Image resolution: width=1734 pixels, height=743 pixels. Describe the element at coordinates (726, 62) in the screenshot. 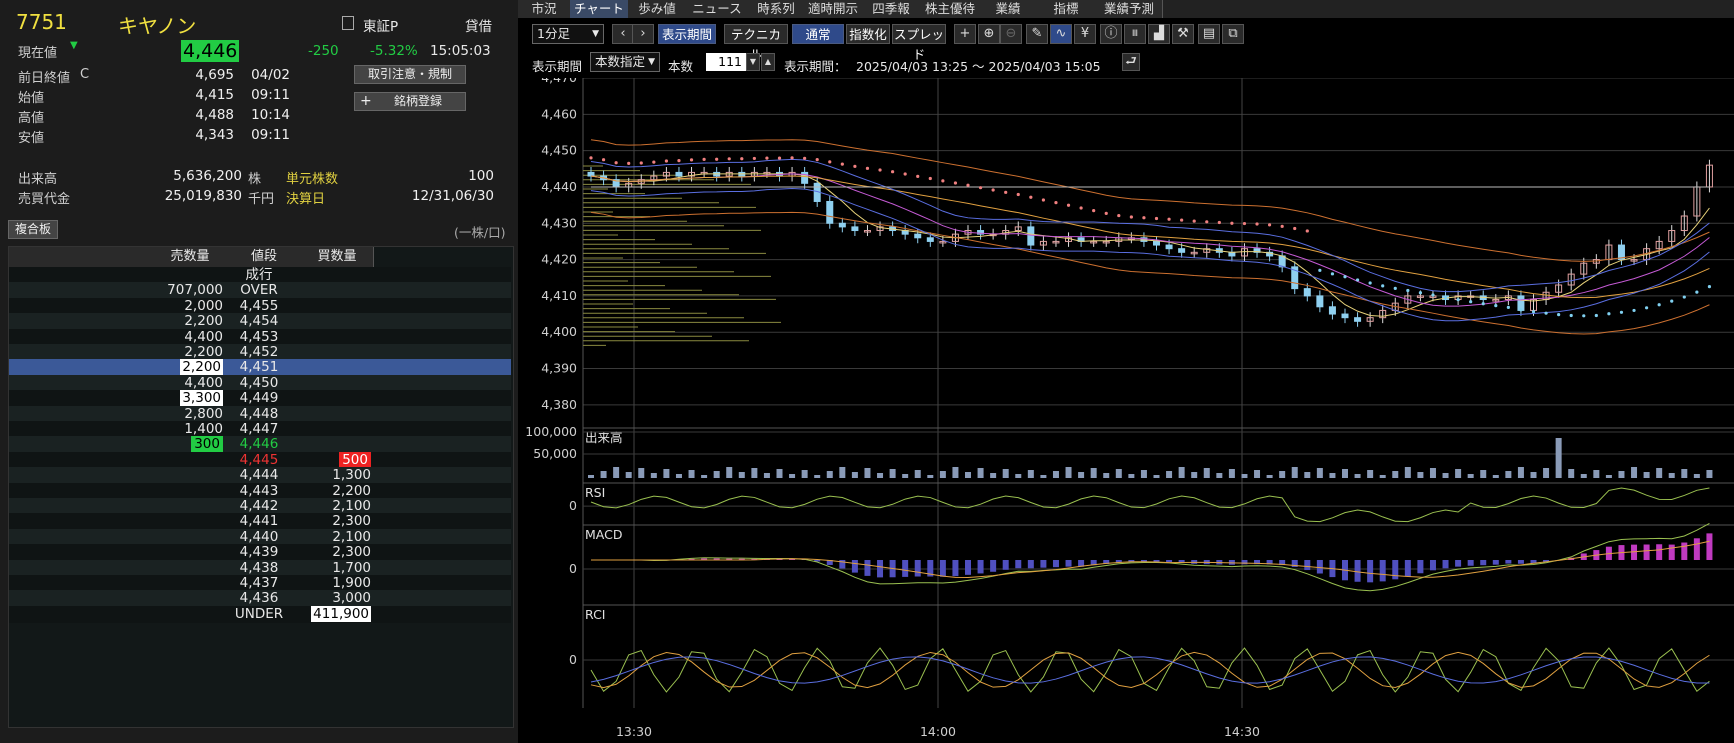

I see `count-input: 111` at that location.